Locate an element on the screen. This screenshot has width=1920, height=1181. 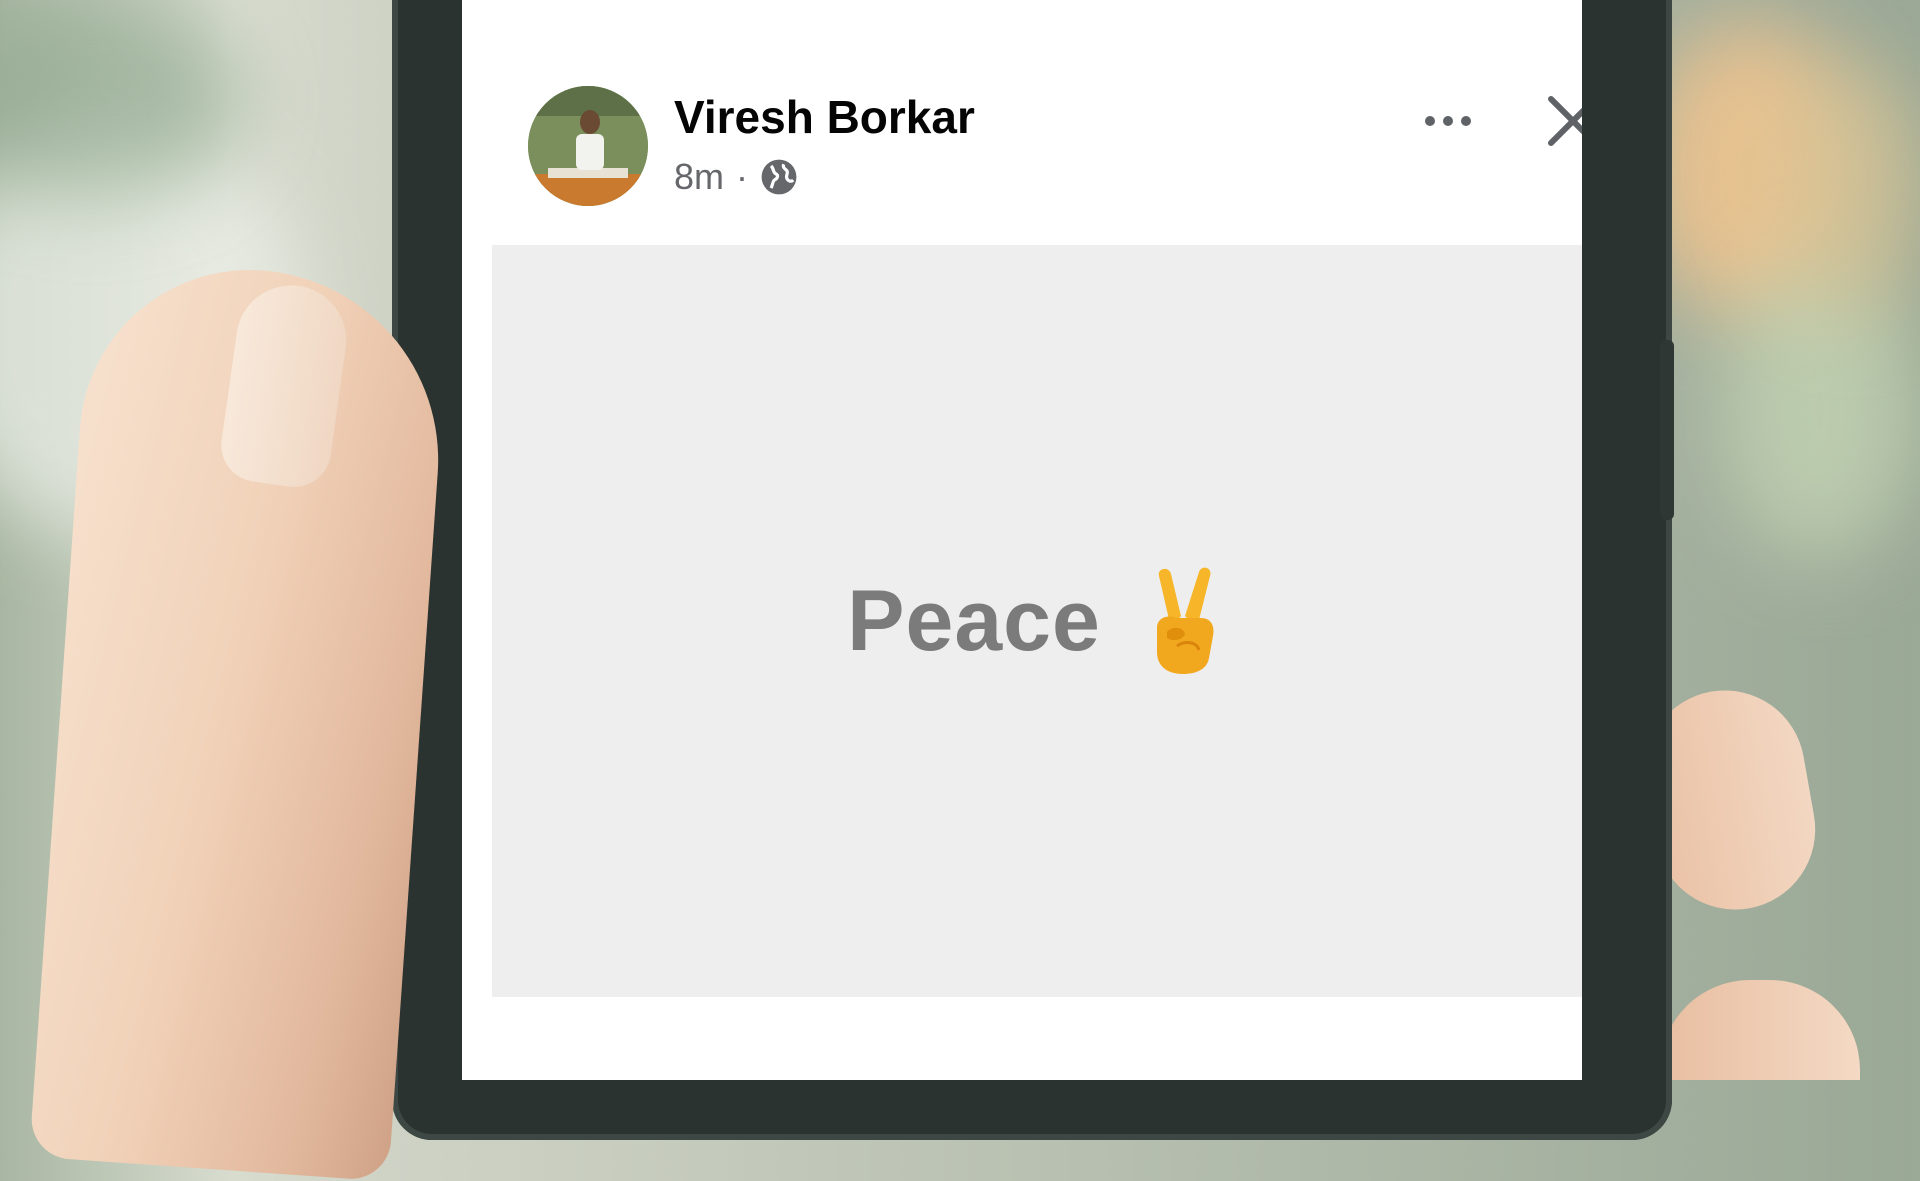
bokeh-light is located at coordinates (1845, 190).